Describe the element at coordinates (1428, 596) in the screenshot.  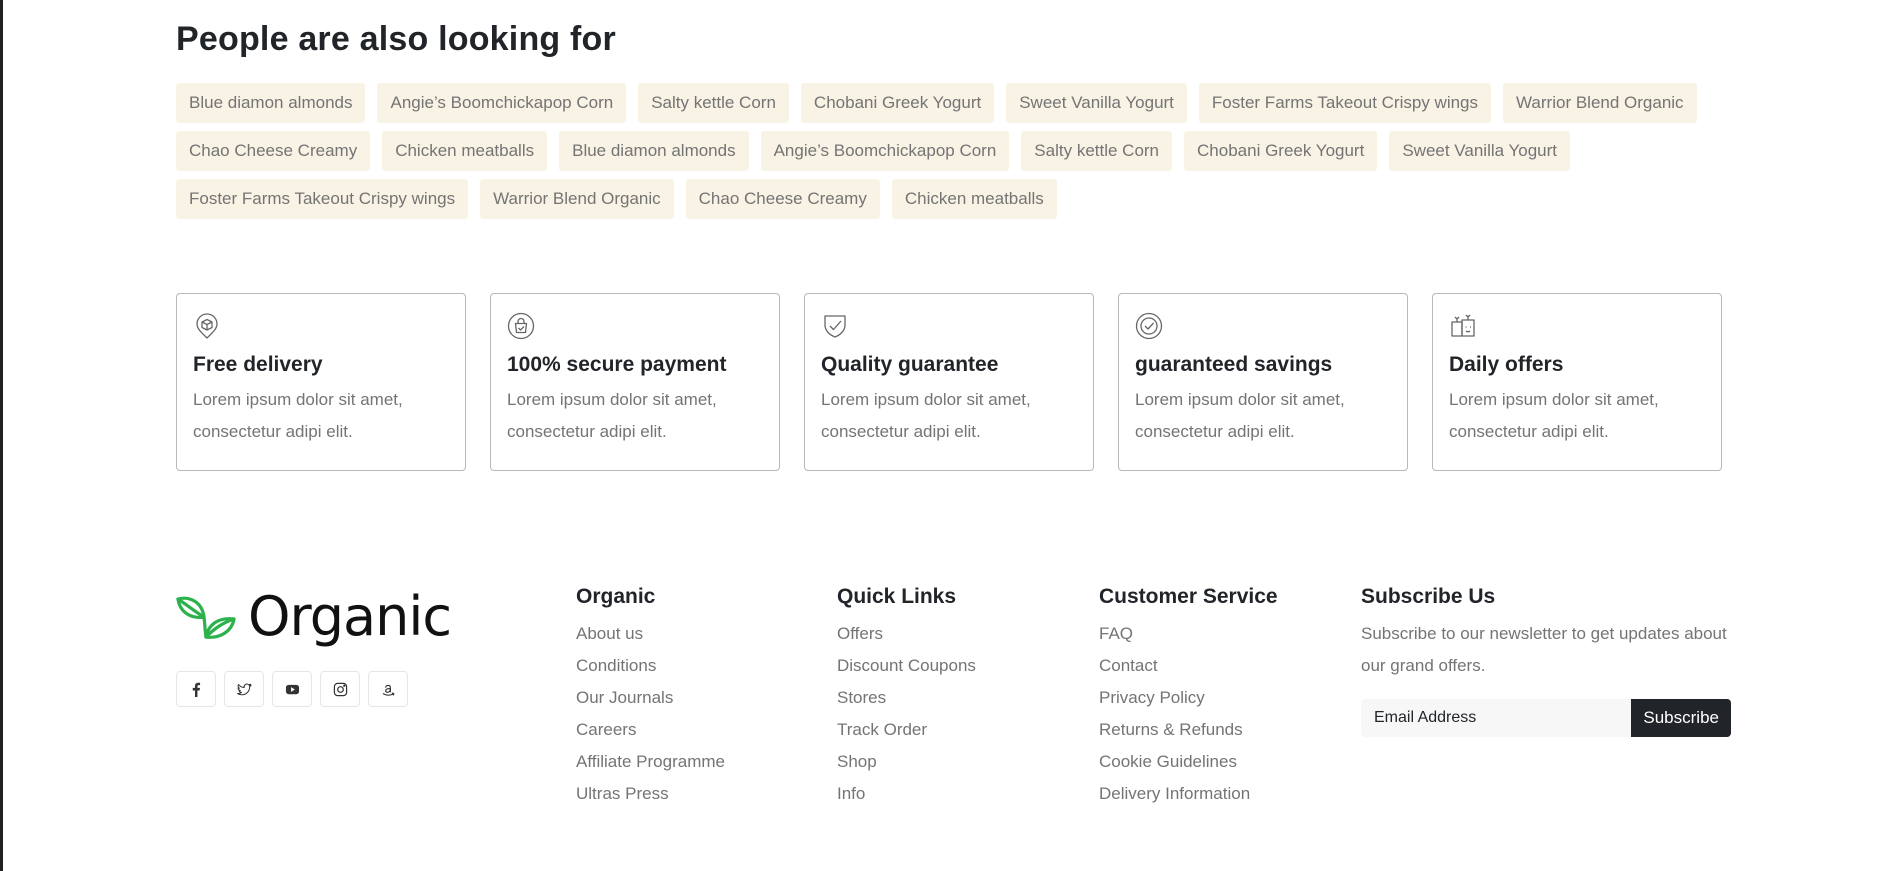
I see `subscribe-title: Subscribe Us` at that location.